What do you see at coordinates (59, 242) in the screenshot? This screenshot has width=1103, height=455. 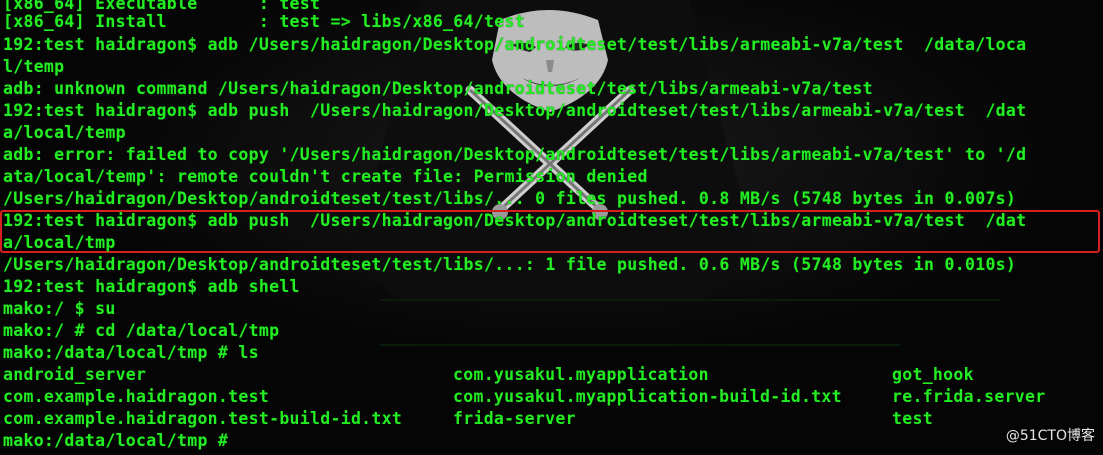 I see `terminal-line-highlighted: a/local/tmp` at bounding box center [59, 242].